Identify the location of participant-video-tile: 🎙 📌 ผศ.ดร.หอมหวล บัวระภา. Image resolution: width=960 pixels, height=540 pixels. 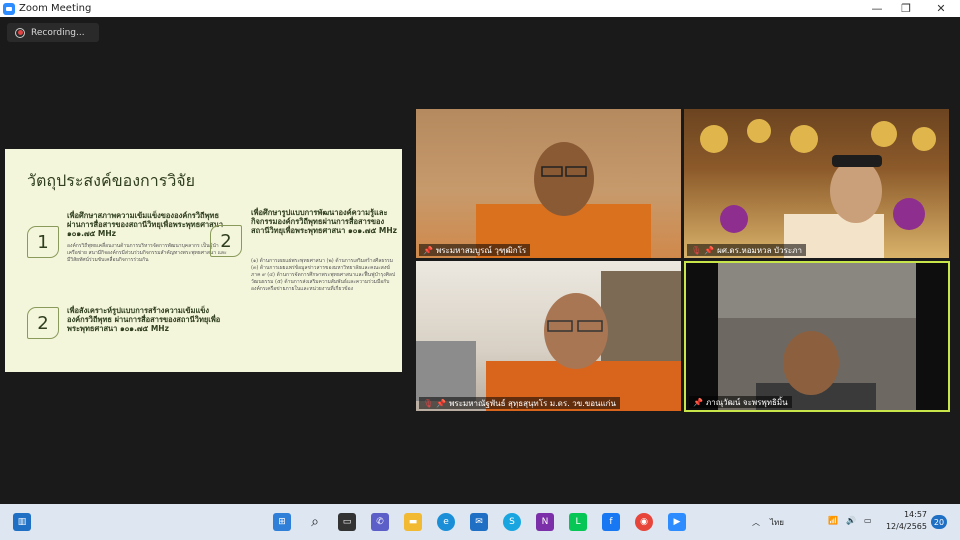
(816, 183).